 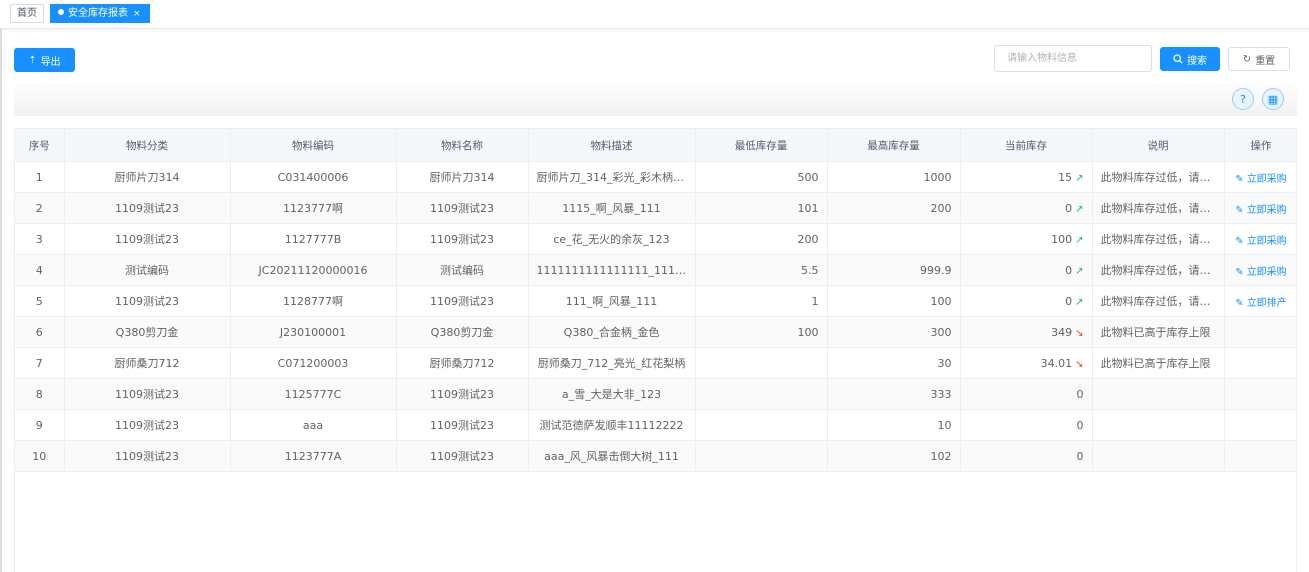 What do you see at coordinates (40, 270) in the screenshot?
I see `cell-no: 4` at bounding box center [40, 270].